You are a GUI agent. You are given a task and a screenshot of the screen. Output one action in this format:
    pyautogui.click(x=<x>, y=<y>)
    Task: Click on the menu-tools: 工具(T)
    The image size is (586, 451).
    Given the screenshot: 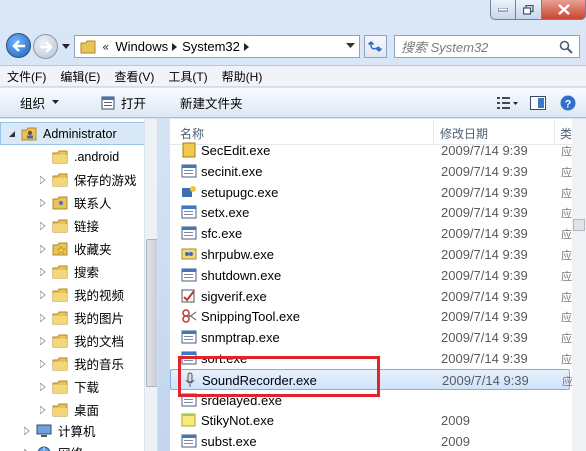 What is the action you would take?
    pyautogui.click(x=187, y=76)
    